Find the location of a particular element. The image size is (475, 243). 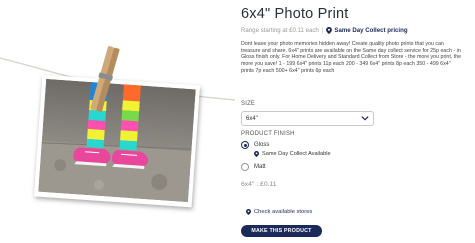

chevron-down-icon is located at coordinates (365, 118).